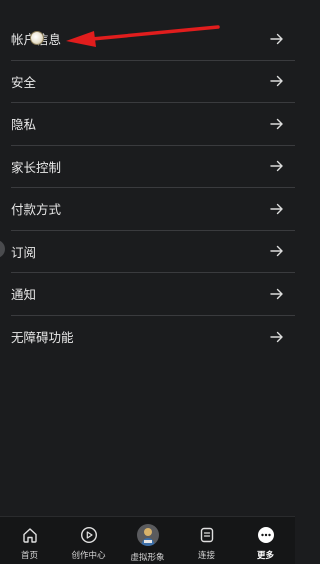 This screenshot has width=320, height=564. Describe the element at coordinates (88, 535) in the screenshot. I see `play-circle-icon` at that location.